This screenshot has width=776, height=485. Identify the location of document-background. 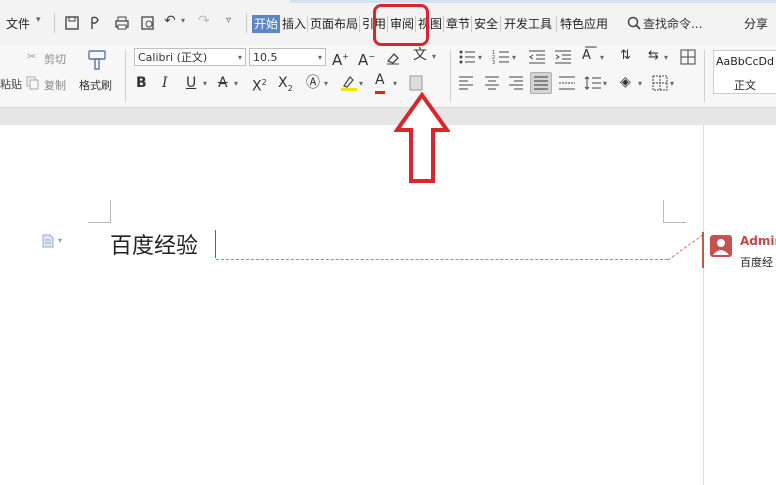
(388, 116).